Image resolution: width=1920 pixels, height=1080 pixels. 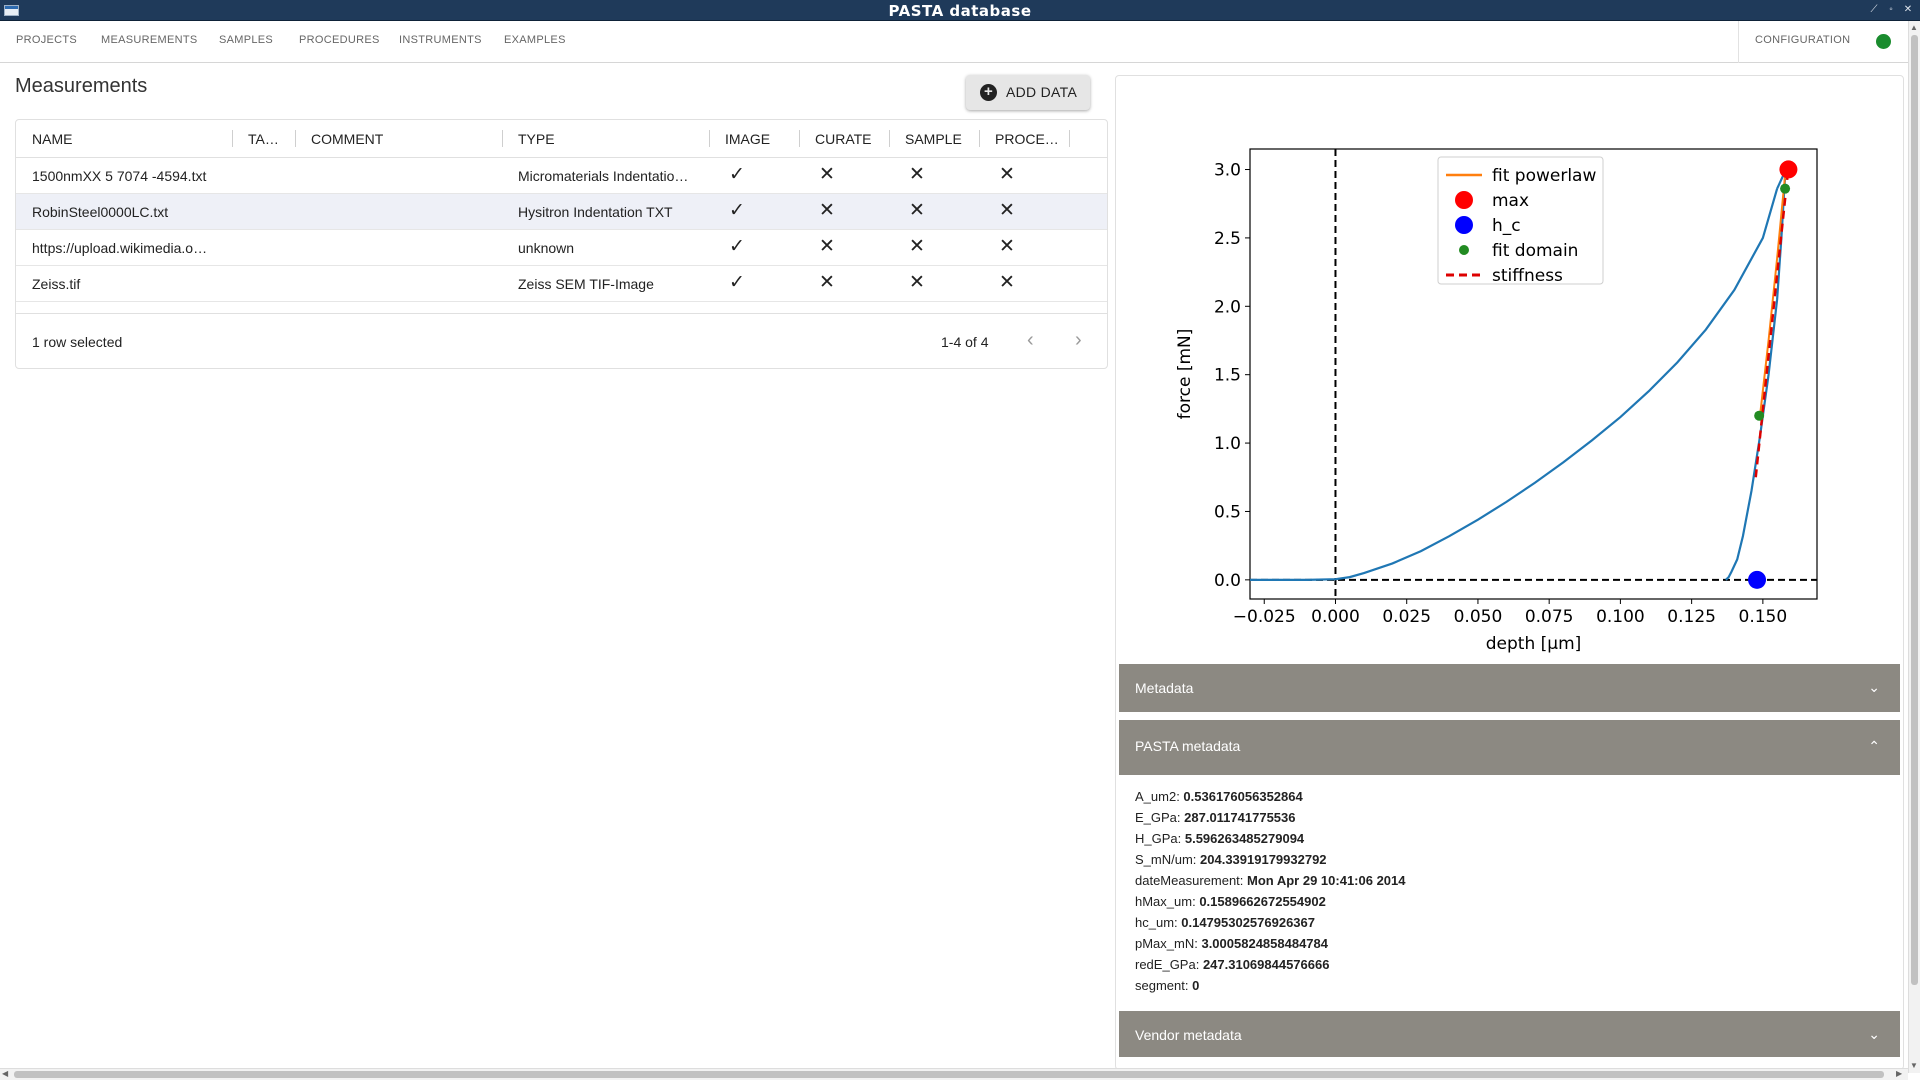 I want to click on x-tick-label: 0.050, so click(x=1478, y=617).